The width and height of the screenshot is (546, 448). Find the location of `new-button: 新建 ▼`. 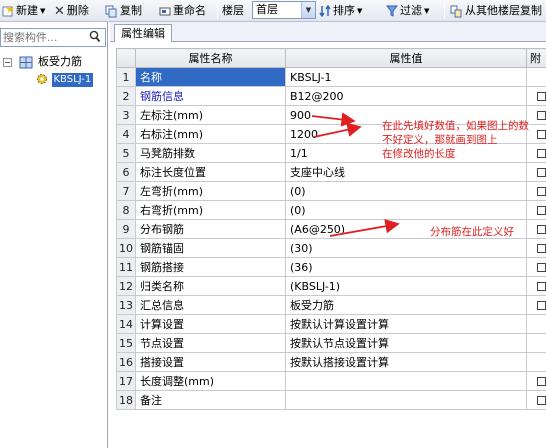

new-button: 新建 ▼ is located at coordinates (23, 10).